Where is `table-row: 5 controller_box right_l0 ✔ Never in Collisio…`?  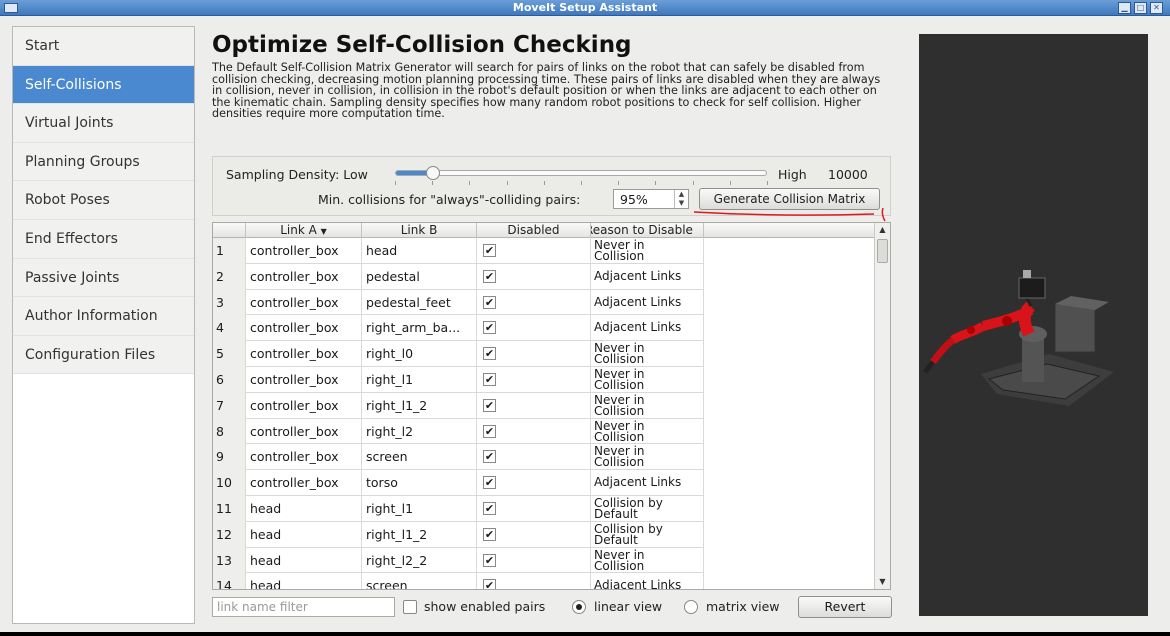 table-row: 5 controller_box right_l0 ✔ Never in Collisio… is located at coordinates (458, 354).